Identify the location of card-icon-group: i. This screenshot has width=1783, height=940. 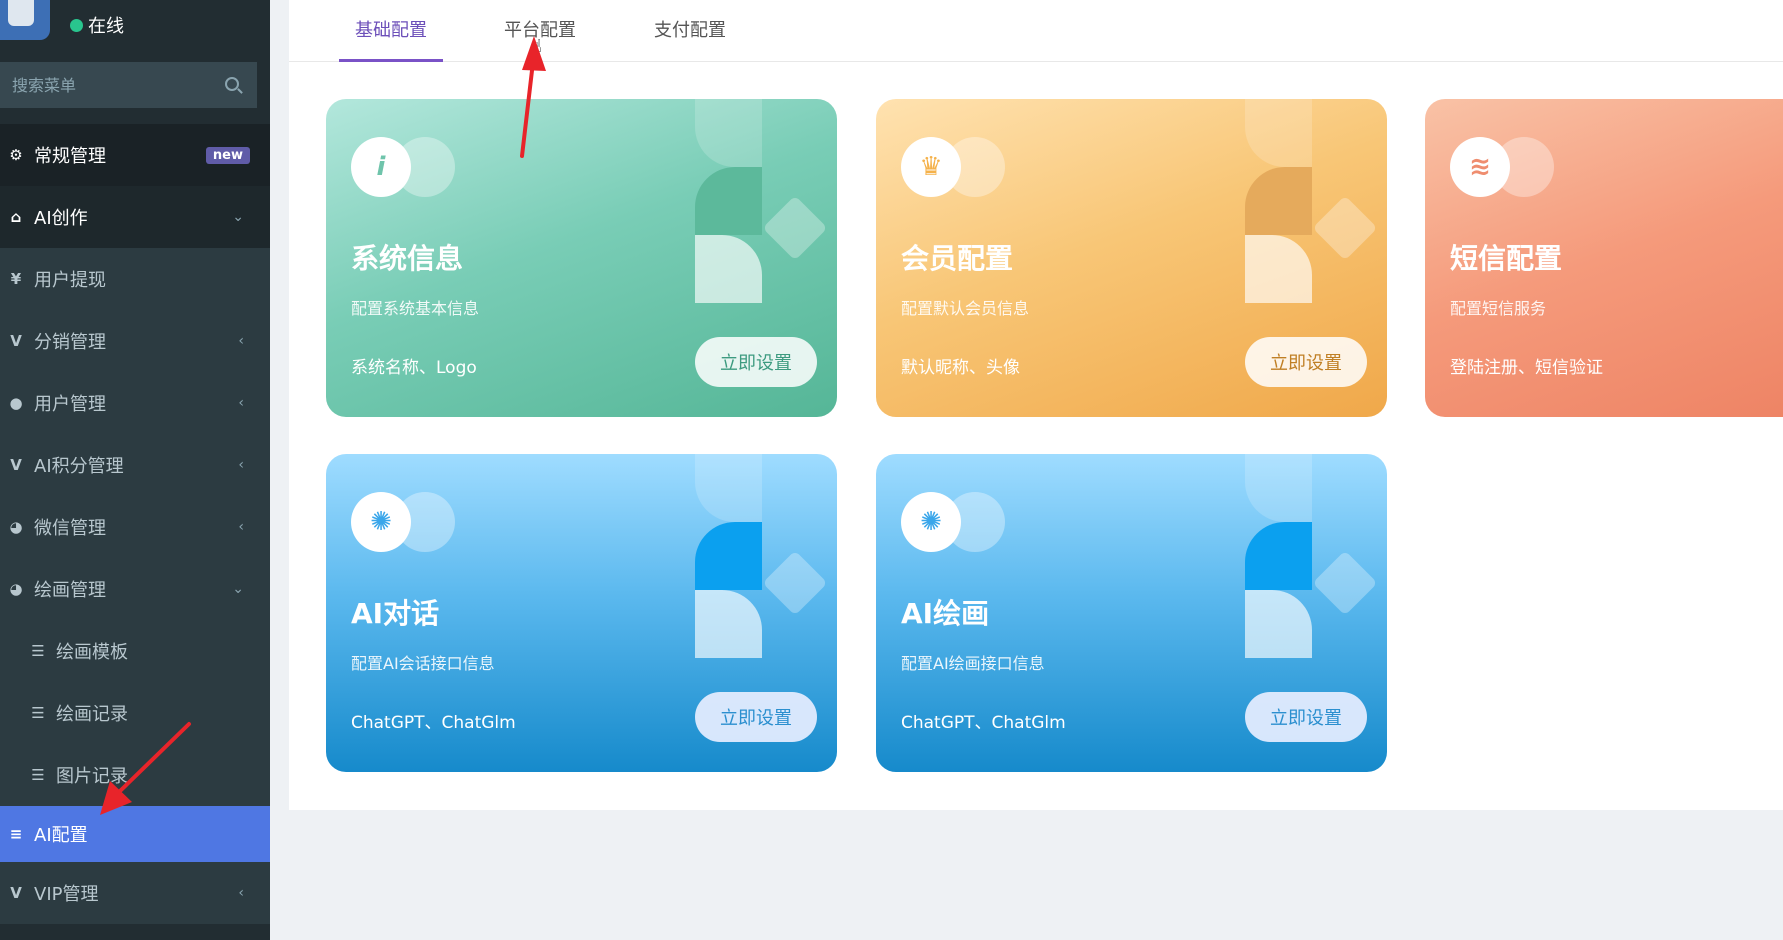
(411, 167).